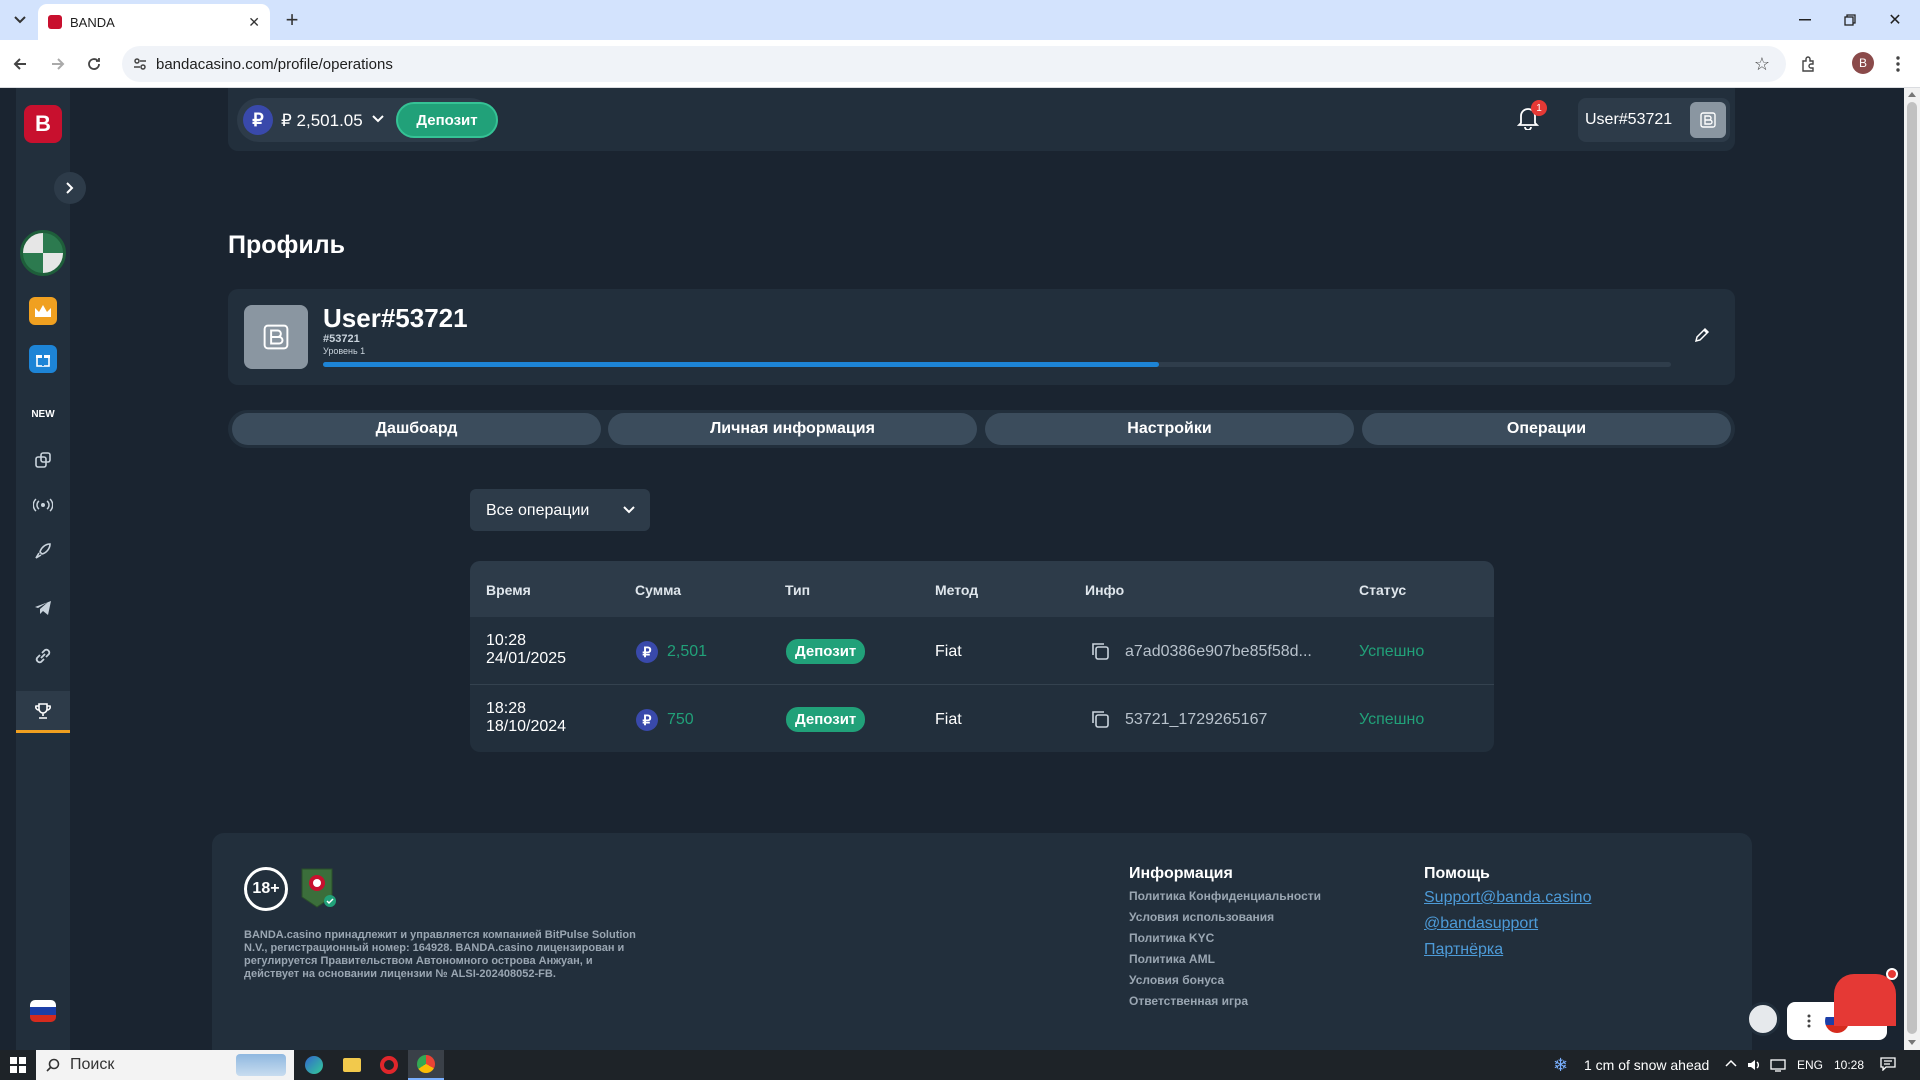  What do you see at coordinates (58, 64) in the screenshot?
I see `forward-icon` at bounding box center [58, 64].